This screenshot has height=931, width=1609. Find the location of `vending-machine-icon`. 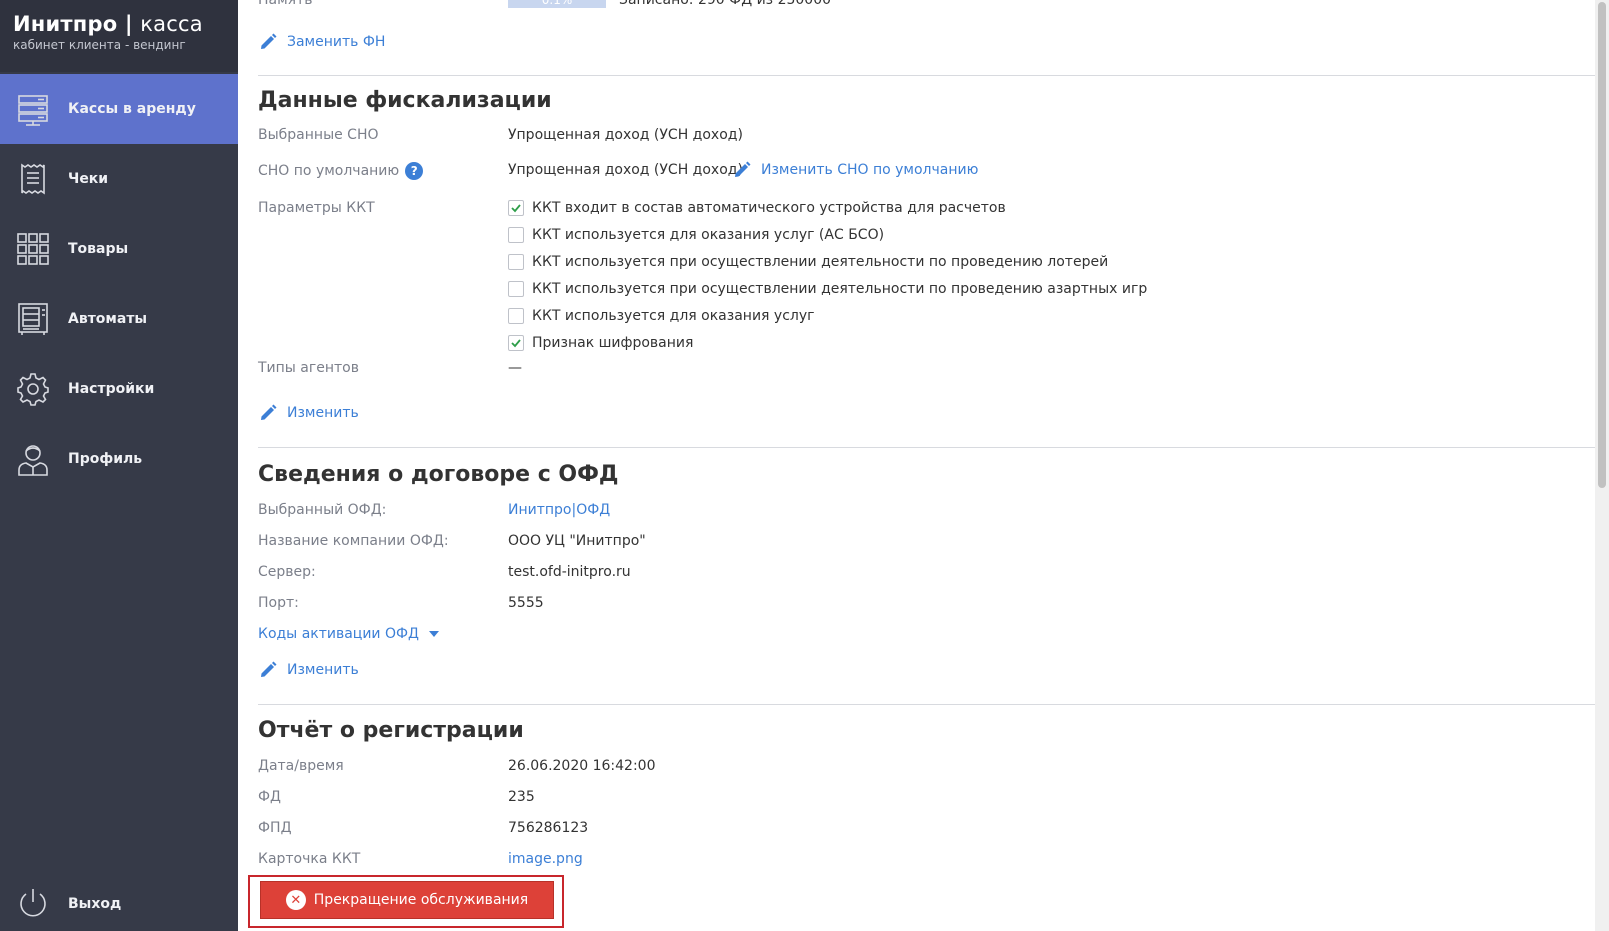

vending-machine-icon is located at coordinates (33, 319).